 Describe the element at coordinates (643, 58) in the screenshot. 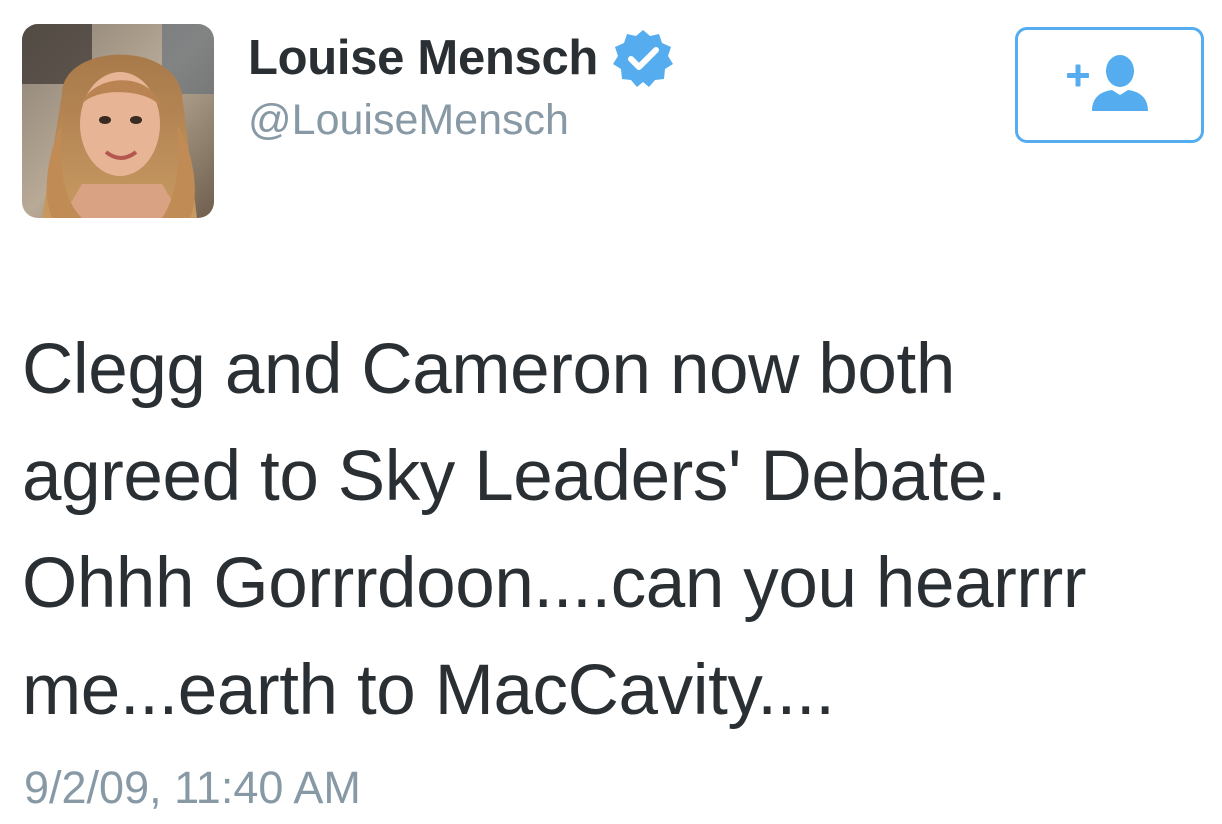

I see `verified-badge-icon` at that location.